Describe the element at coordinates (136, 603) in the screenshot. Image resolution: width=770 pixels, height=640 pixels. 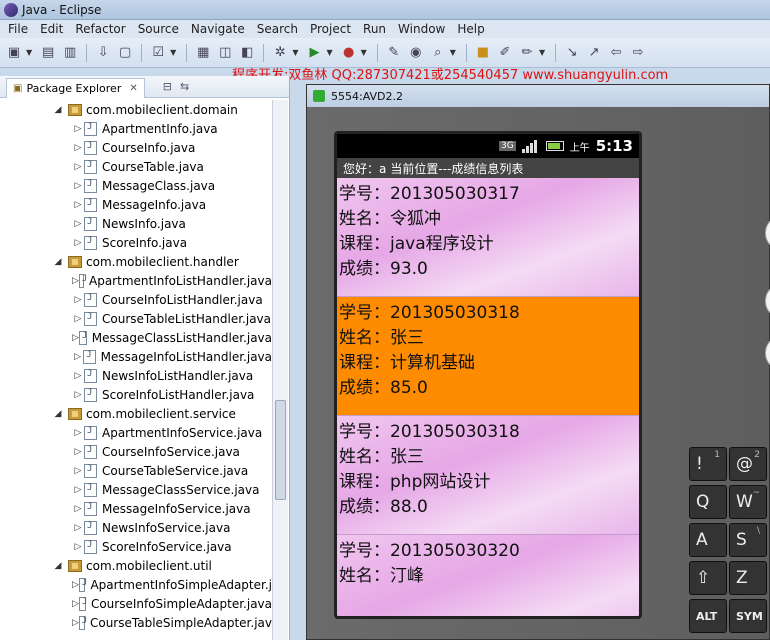
I see `file-node: ▷ CourseInfoSimpleAdapter.java` at that location.